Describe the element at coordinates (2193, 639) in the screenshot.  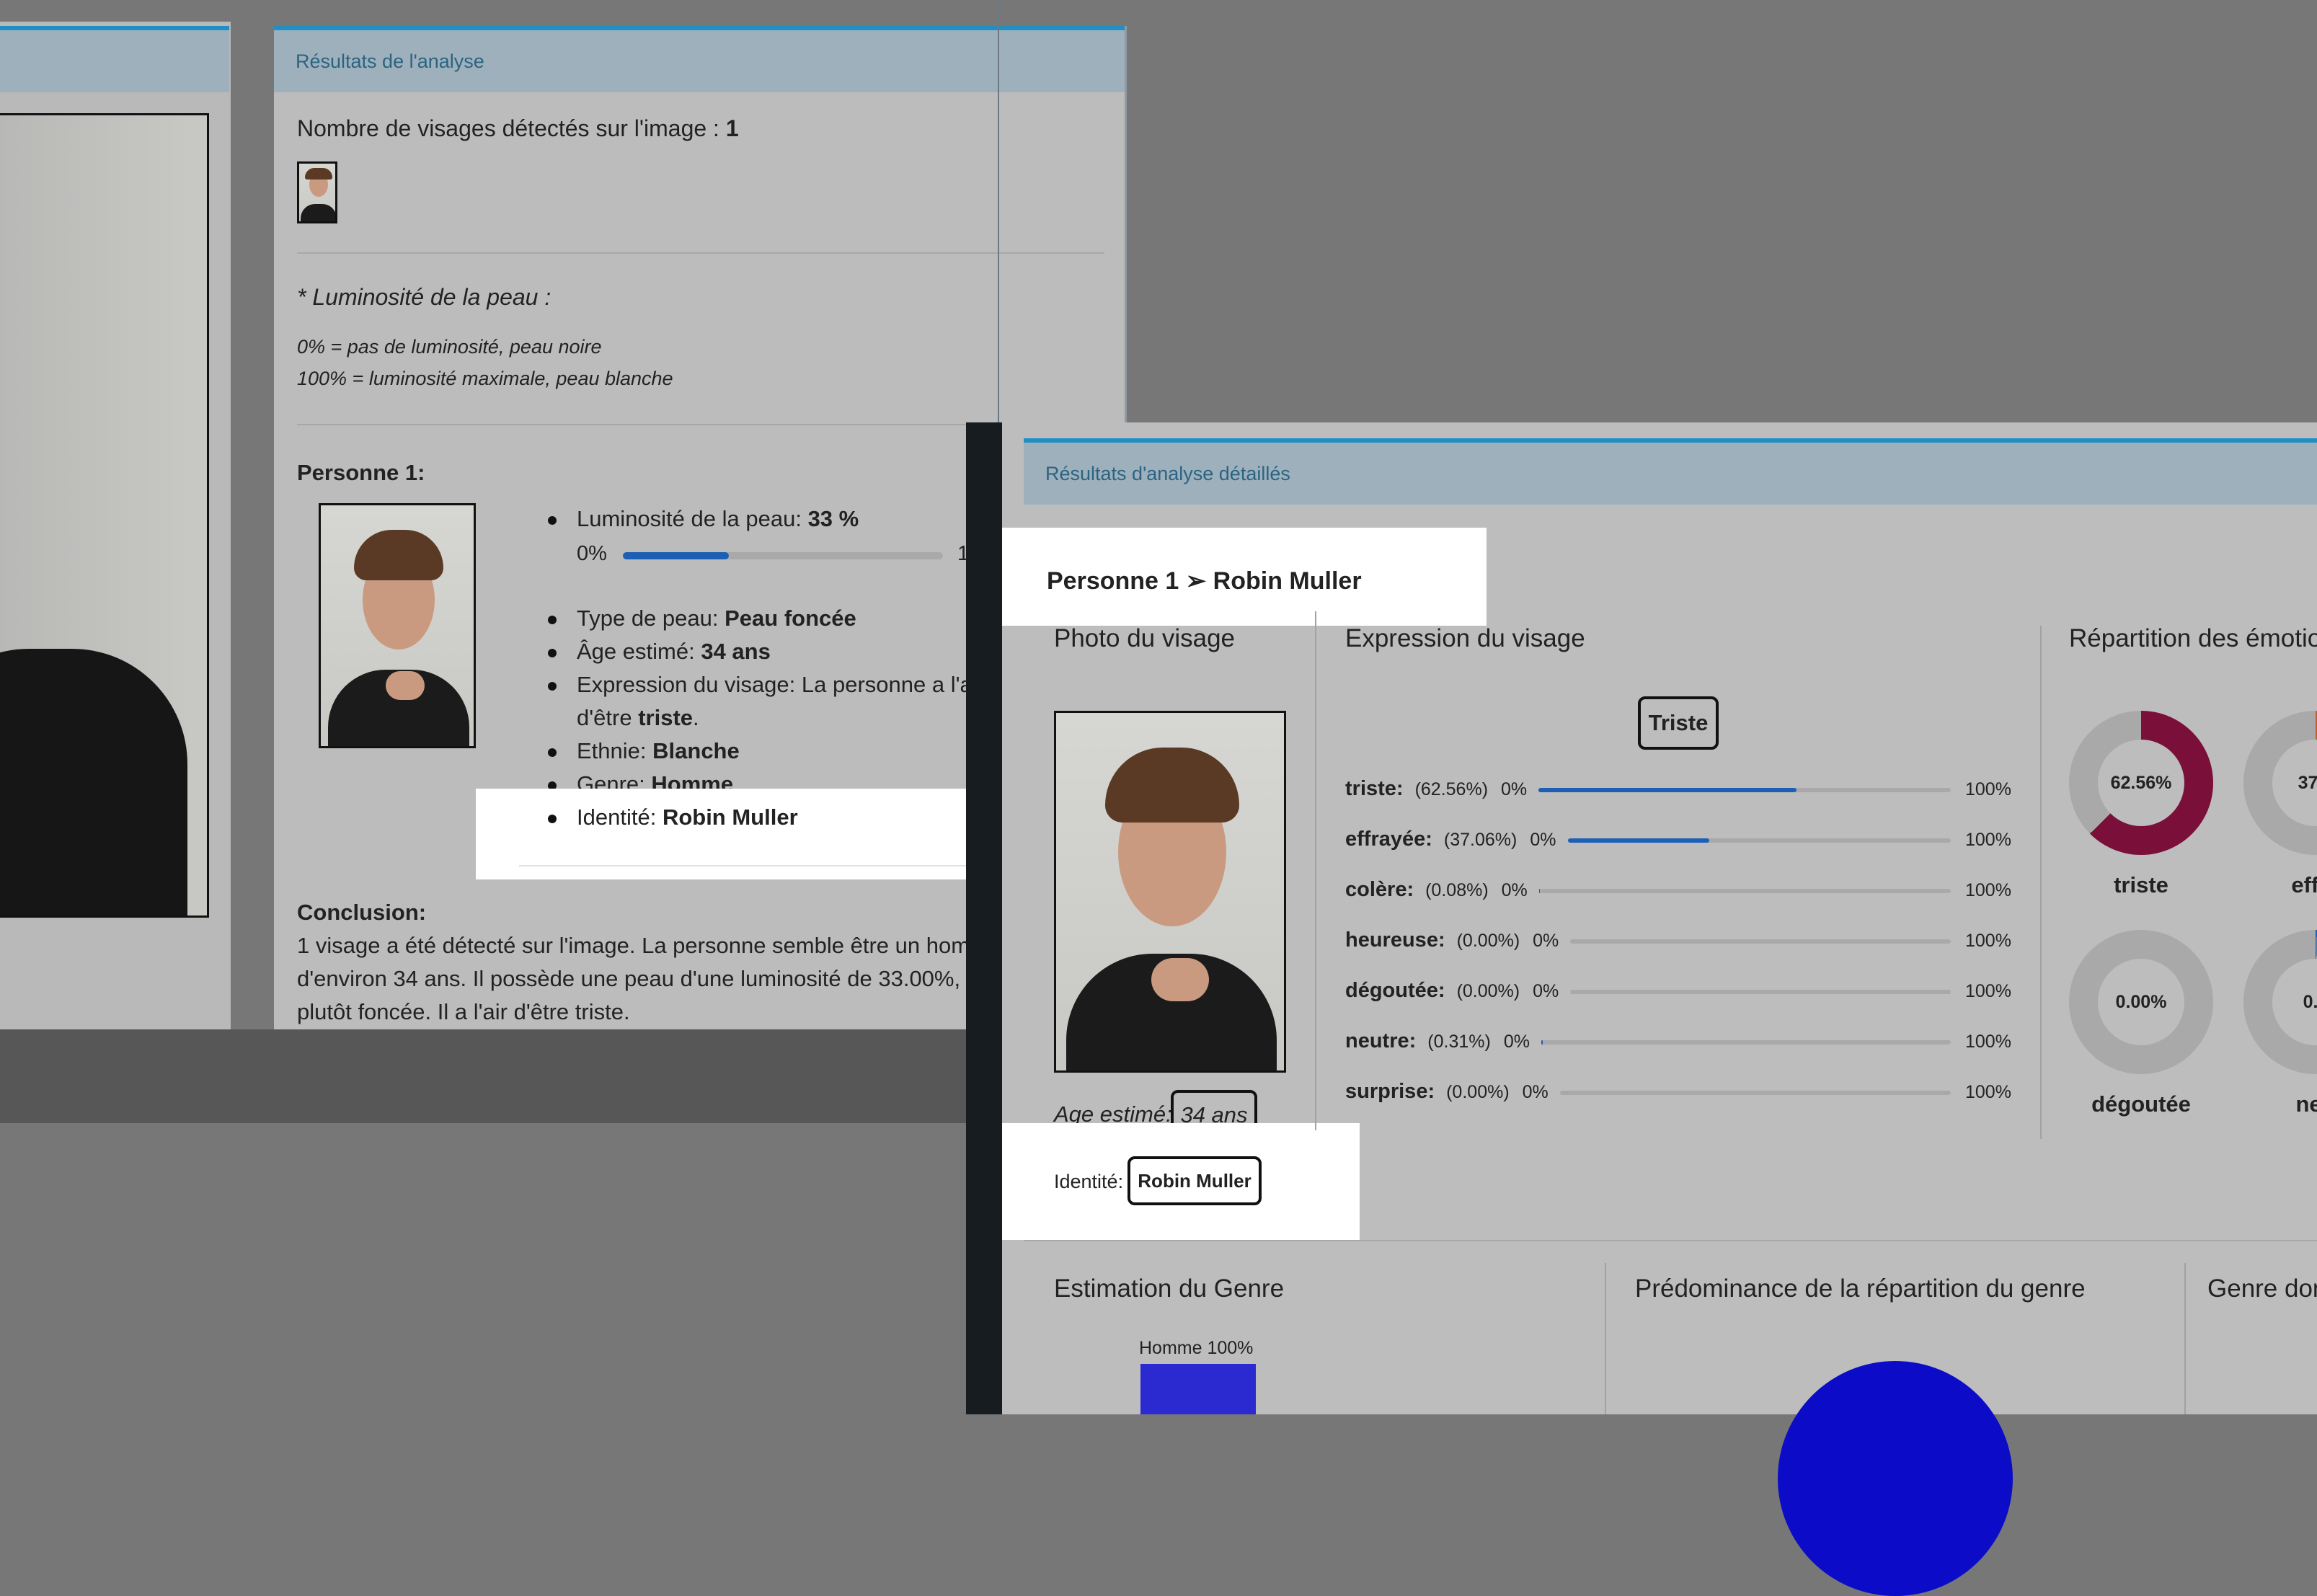
I see `distribution-title: Répartition des émotio` at that location.